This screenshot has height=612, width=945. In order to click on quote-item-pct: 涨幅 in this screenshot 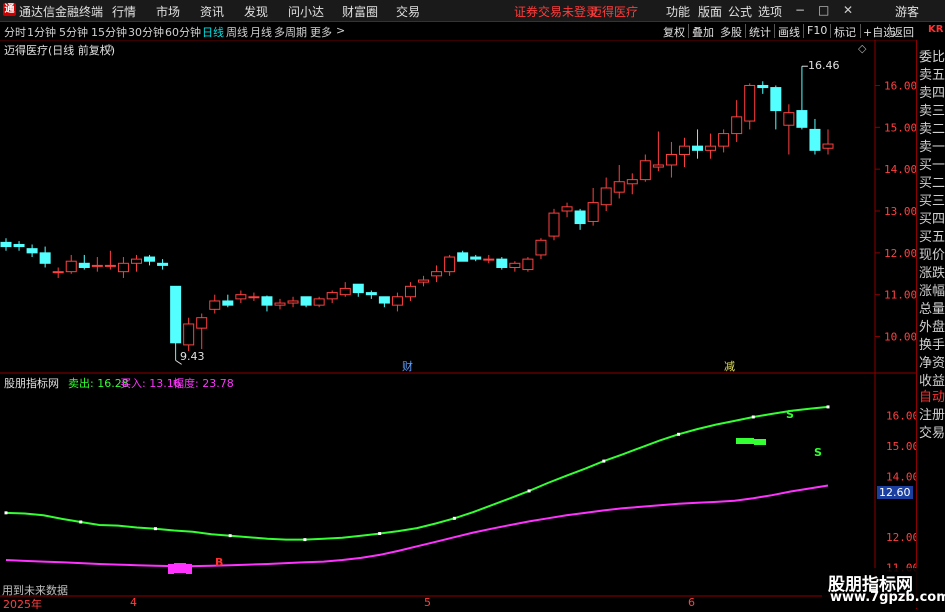, I will do `click(932, 289)`.